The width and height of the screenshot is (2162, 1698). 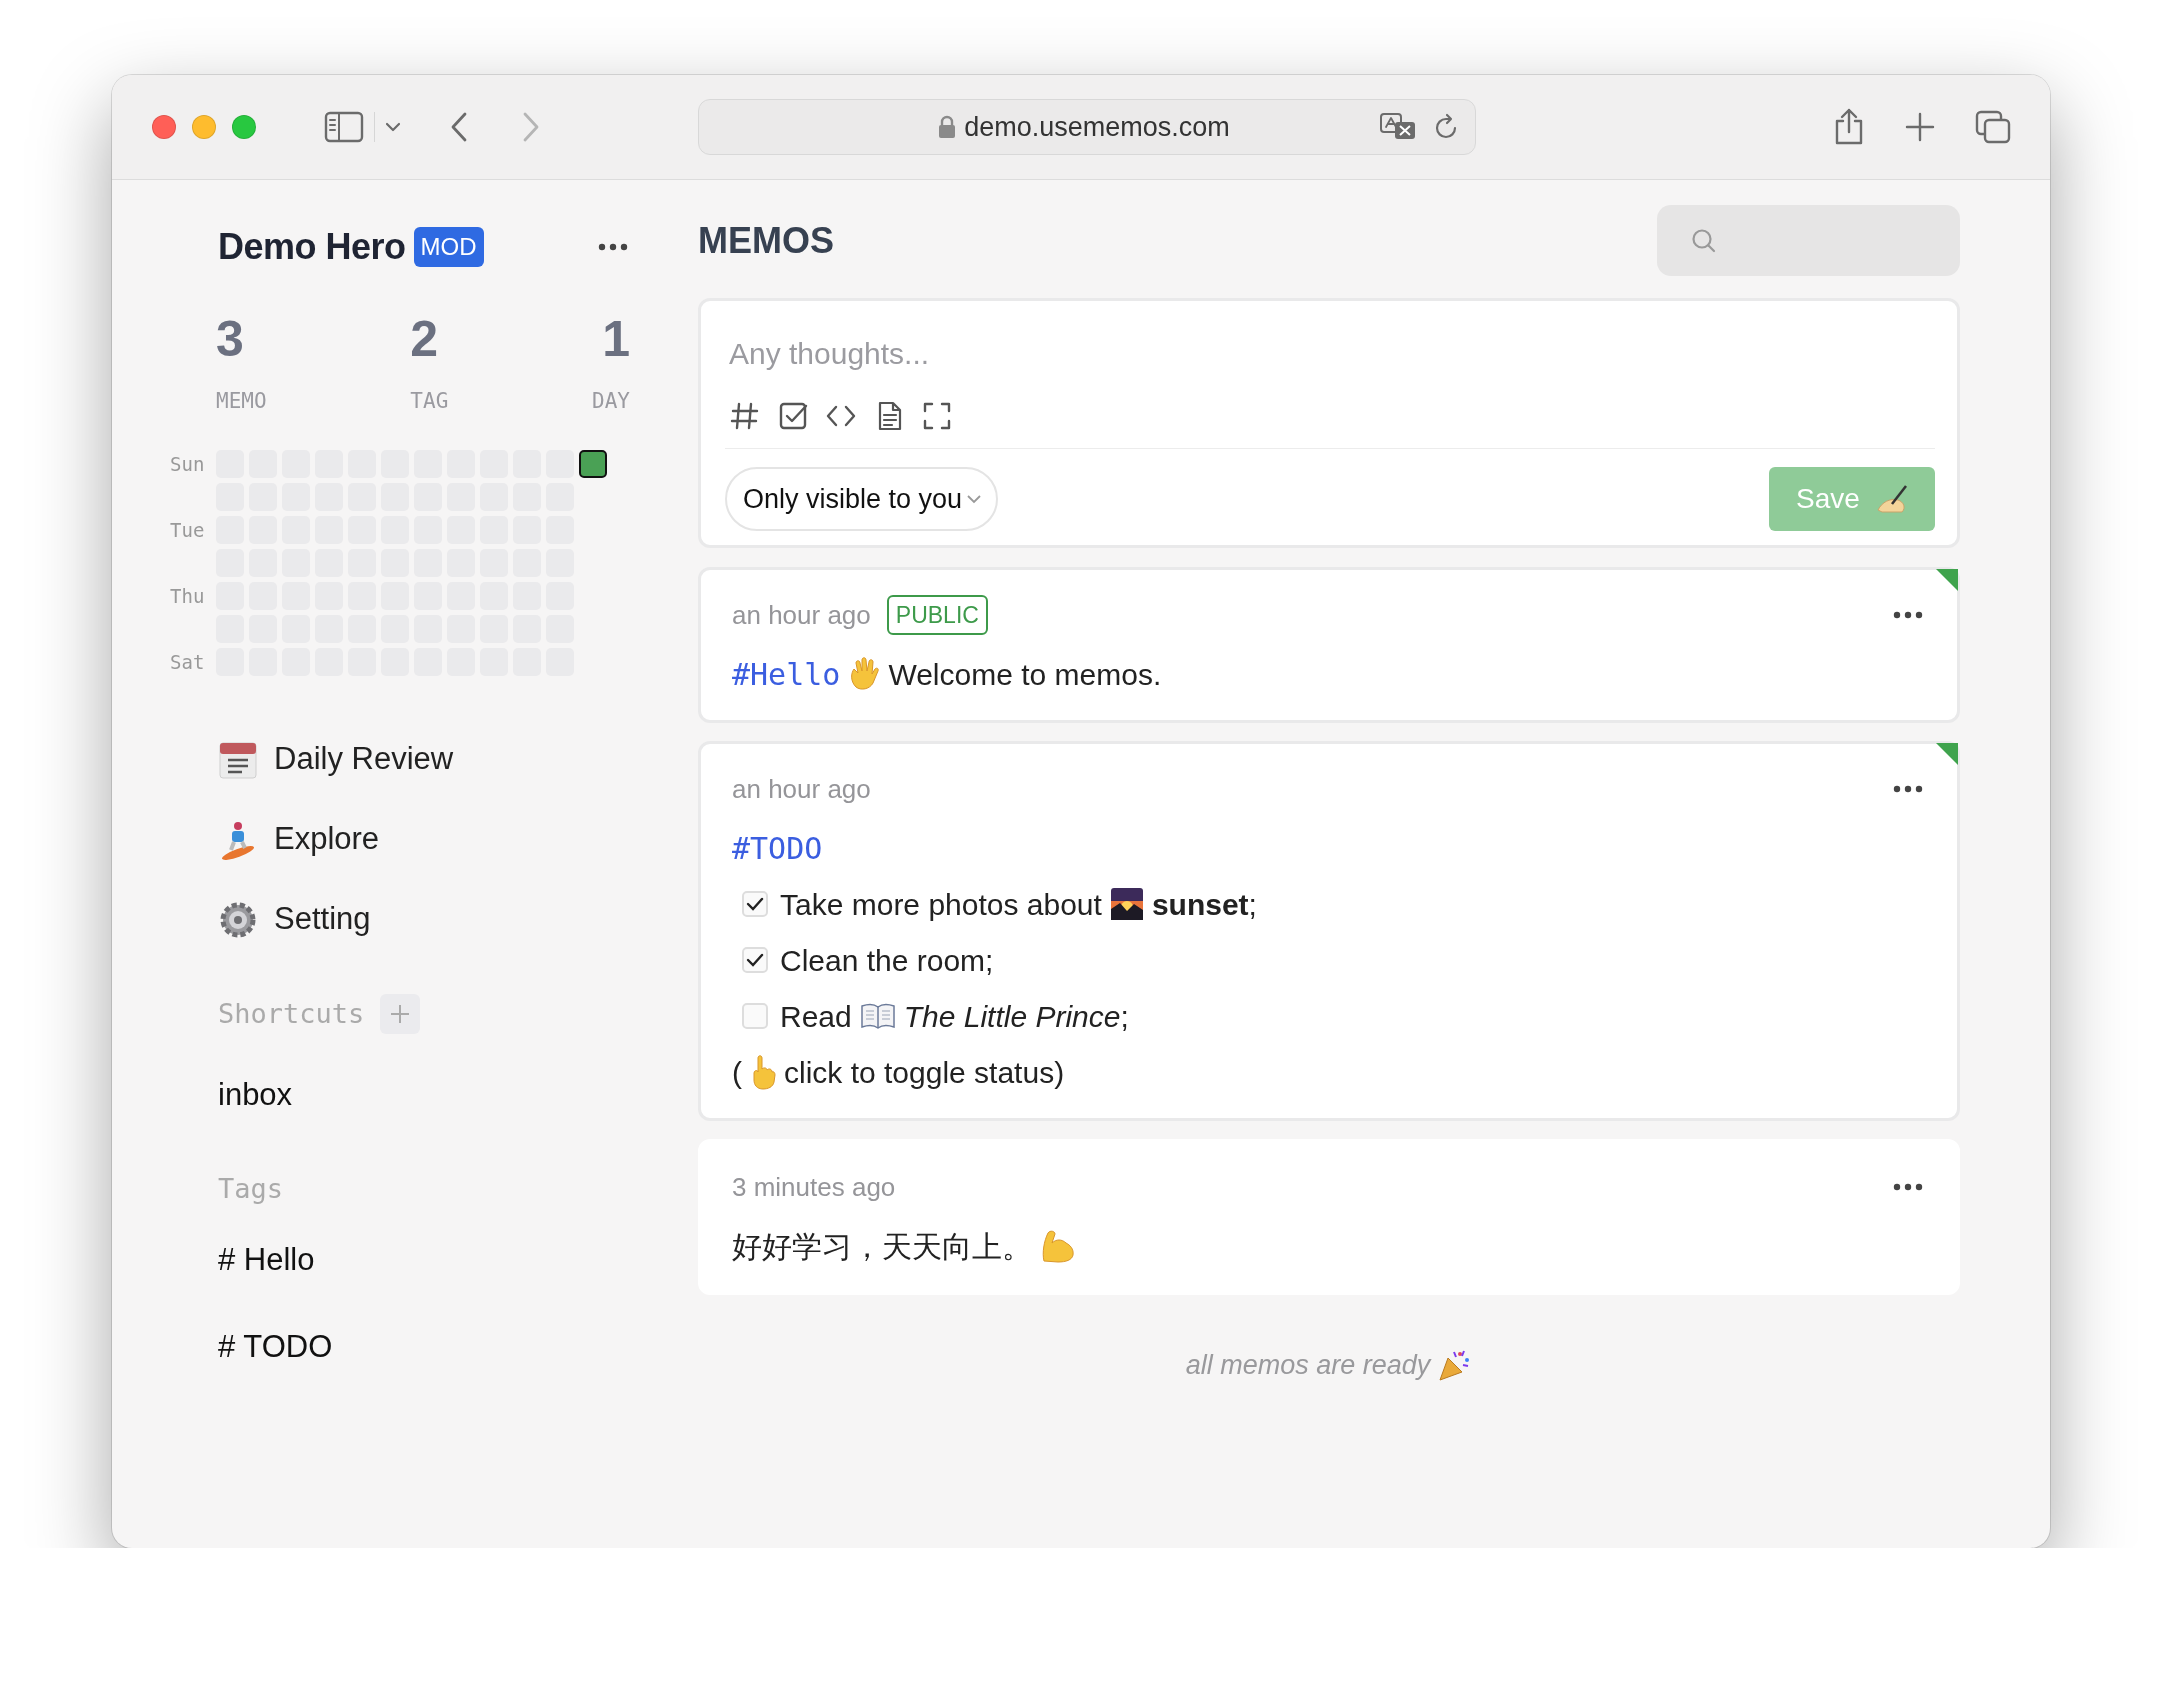 What do you see at coordinates (344, 127) in the screenshot?
I see `sidebar-toggle-icon` at bounding box center [344, 127].